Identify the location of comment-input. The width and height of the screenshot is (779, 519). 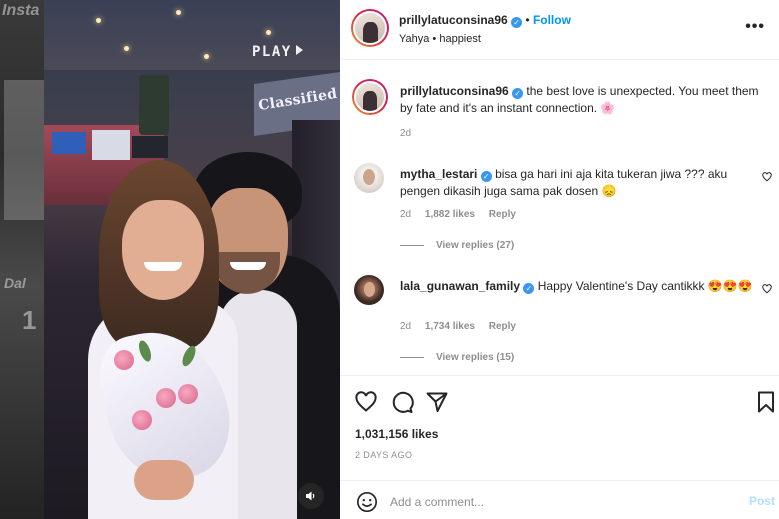
(555, 502).